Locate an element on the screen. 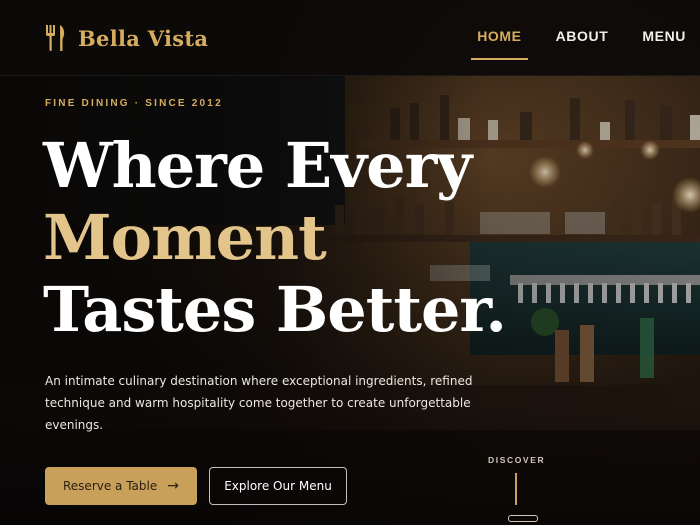 The width and height of the screenshot is (700, 525). headline-line-2: Moment is located at coordinates (185, 237).